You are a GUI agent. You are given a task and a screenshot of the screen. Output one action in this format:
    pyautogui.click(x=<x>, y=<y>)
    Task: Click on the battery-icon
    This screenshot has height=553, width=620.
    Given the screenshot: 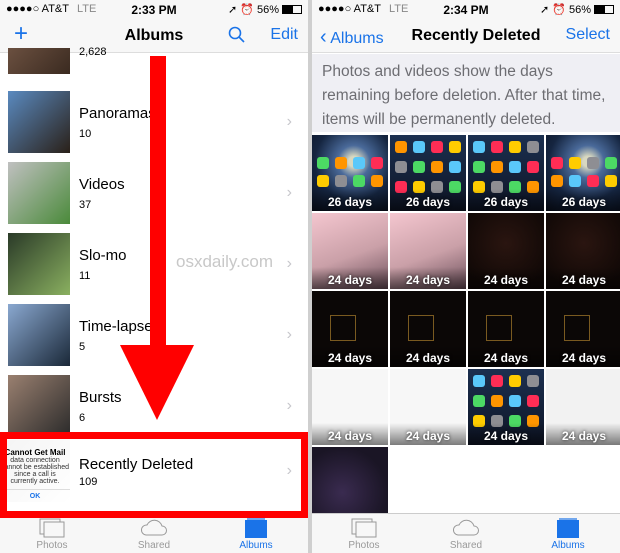 What is the action you would take?
    pyautogui.click(x=292, y=9)
    